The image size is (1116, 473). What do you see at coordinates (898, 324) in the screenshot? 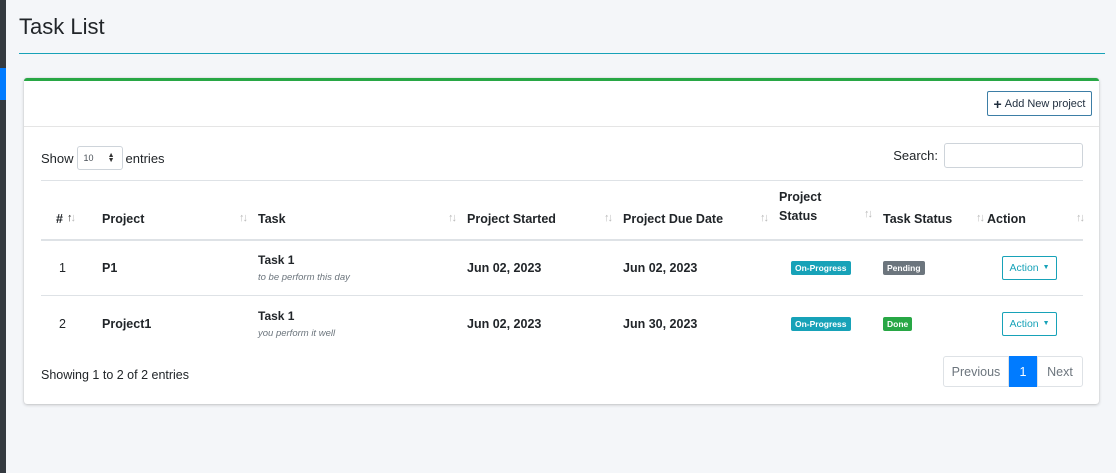
I see `status-badge: Done` at bounding box center [898, 324].